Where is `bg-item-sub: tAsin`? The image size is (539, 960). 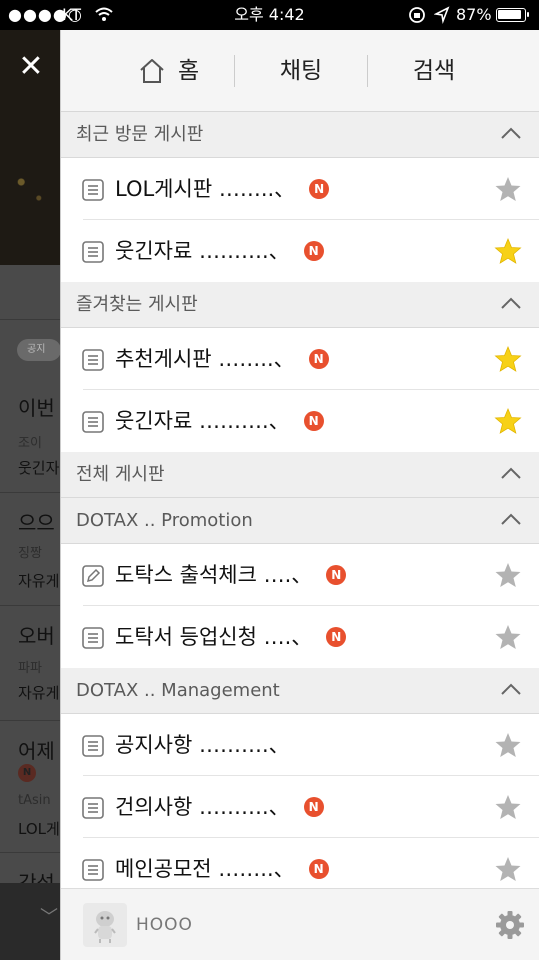
bg-item-sub: tAsin is located at coordinates (34, 800).